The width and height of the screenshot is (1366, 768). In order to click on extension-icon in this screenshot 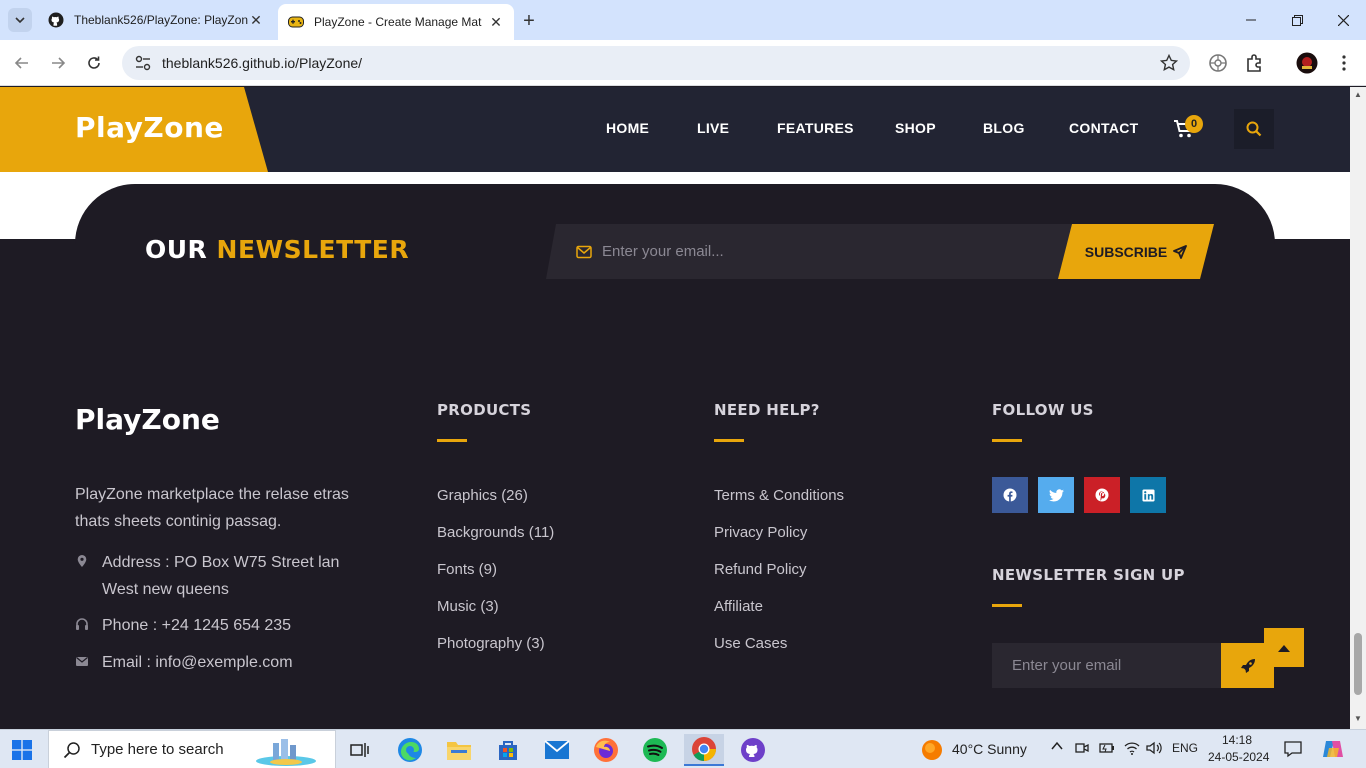, I will do `click(1218, 63)`.